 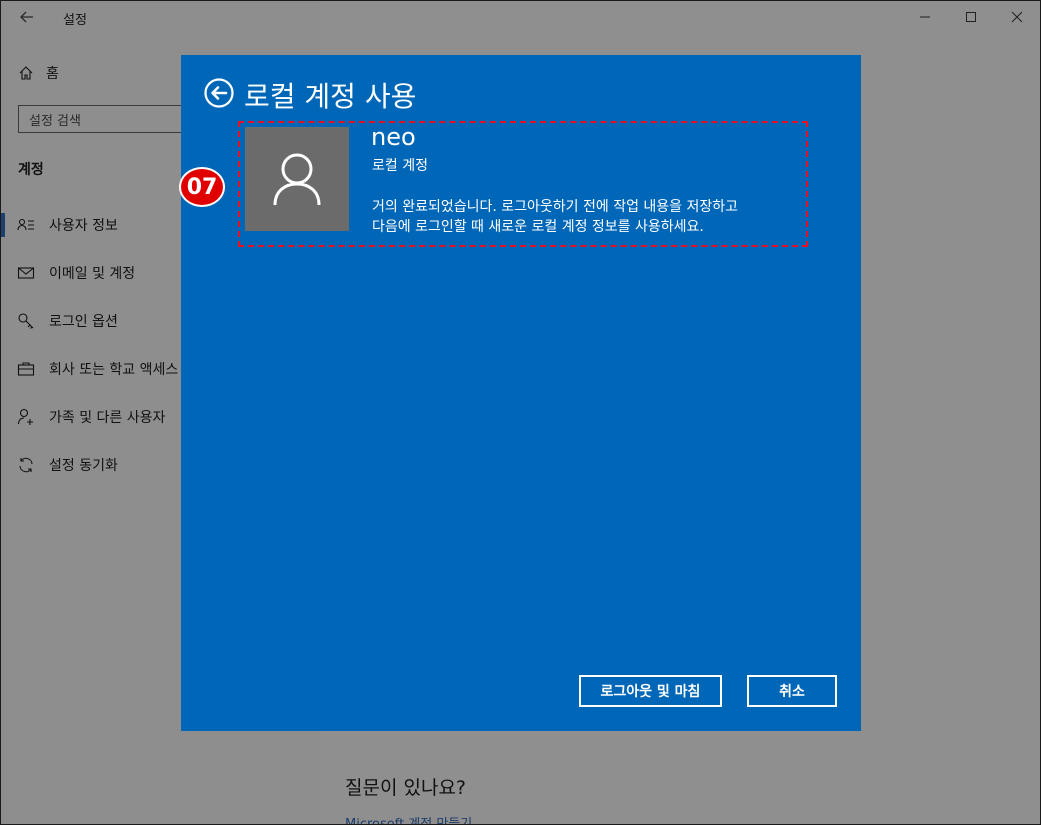 I want to click on sync-icon, so click(x=26, y=465).